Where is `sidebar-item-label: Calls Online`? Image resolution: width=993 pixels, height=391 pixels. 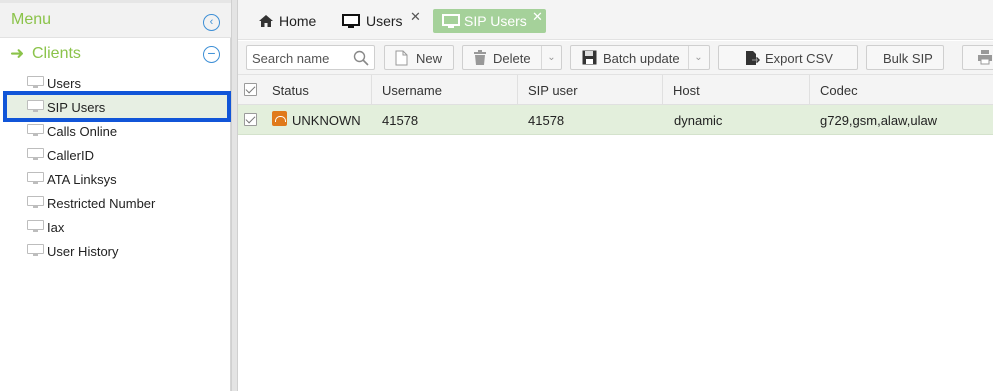 sidebar-item-label: Calls Online is located at coordinates (82, 131).